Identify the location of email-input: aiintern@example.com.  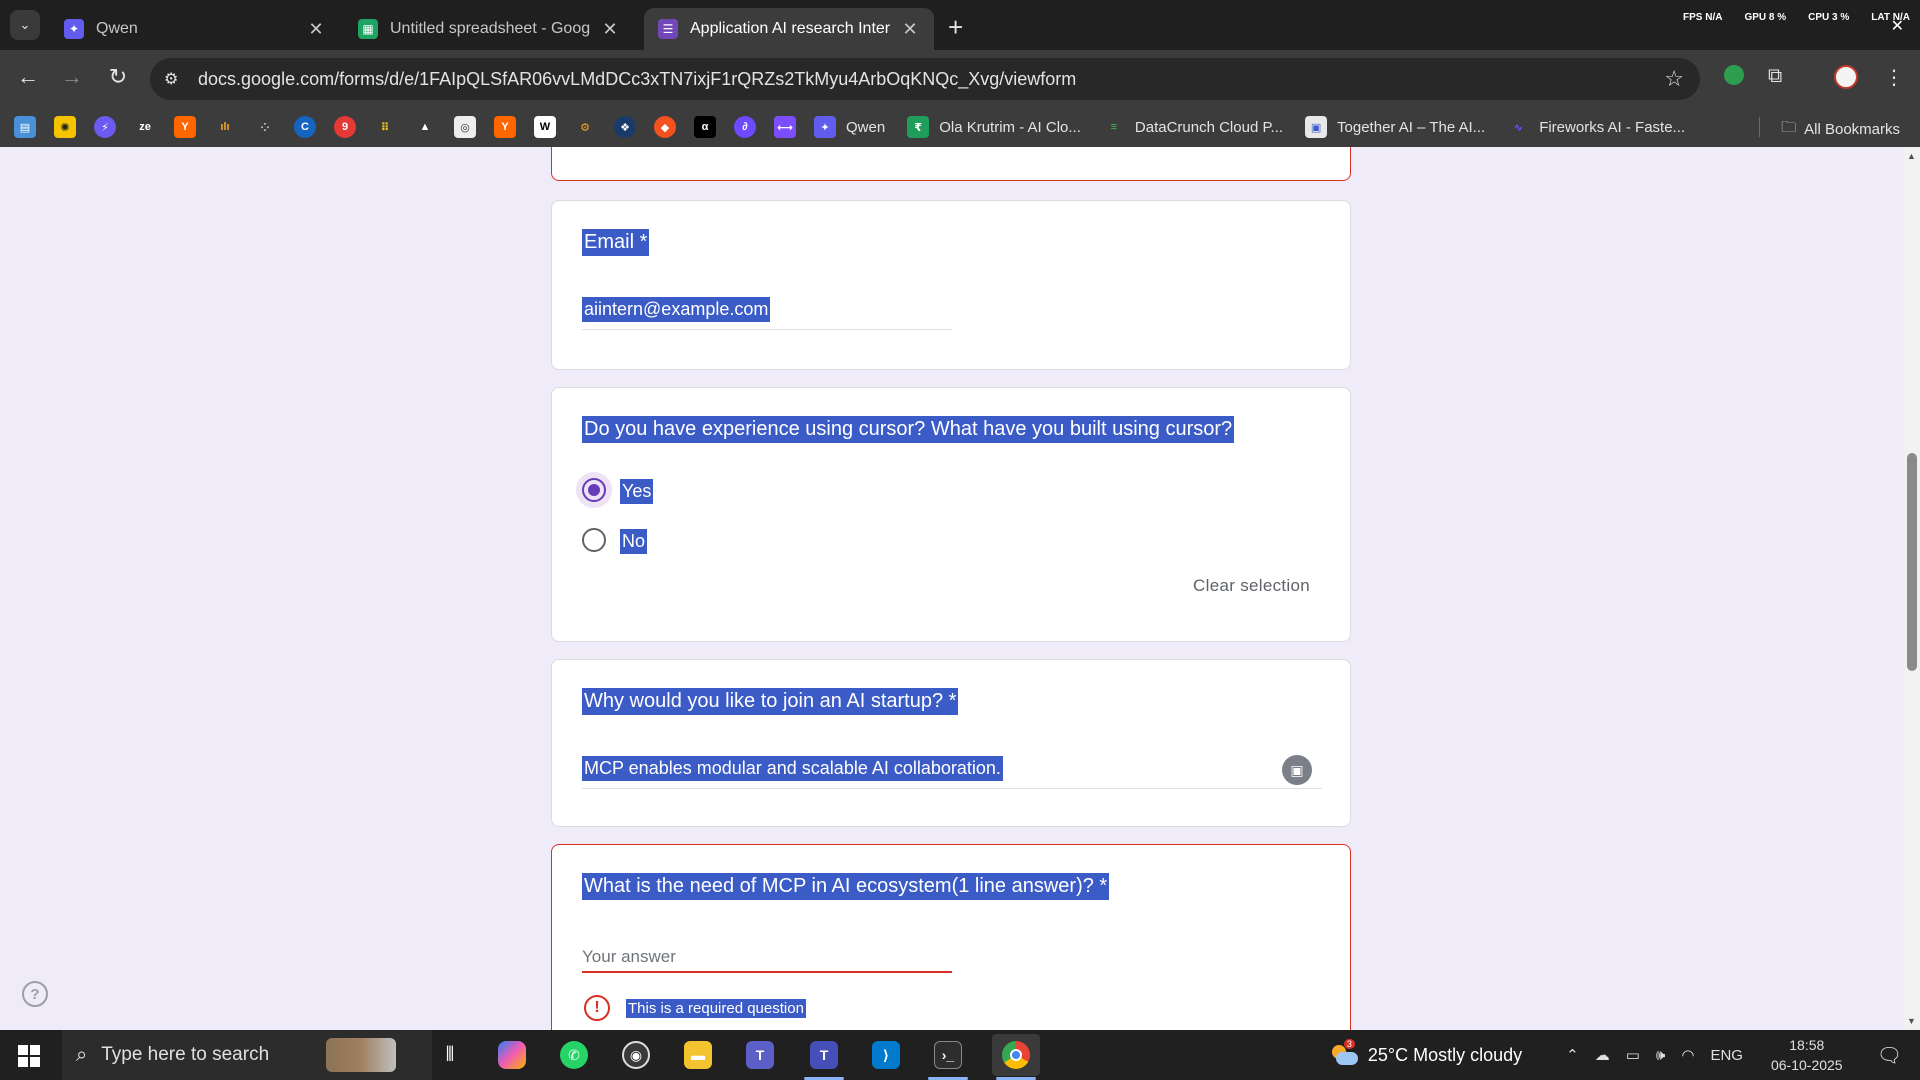
(676, 309).